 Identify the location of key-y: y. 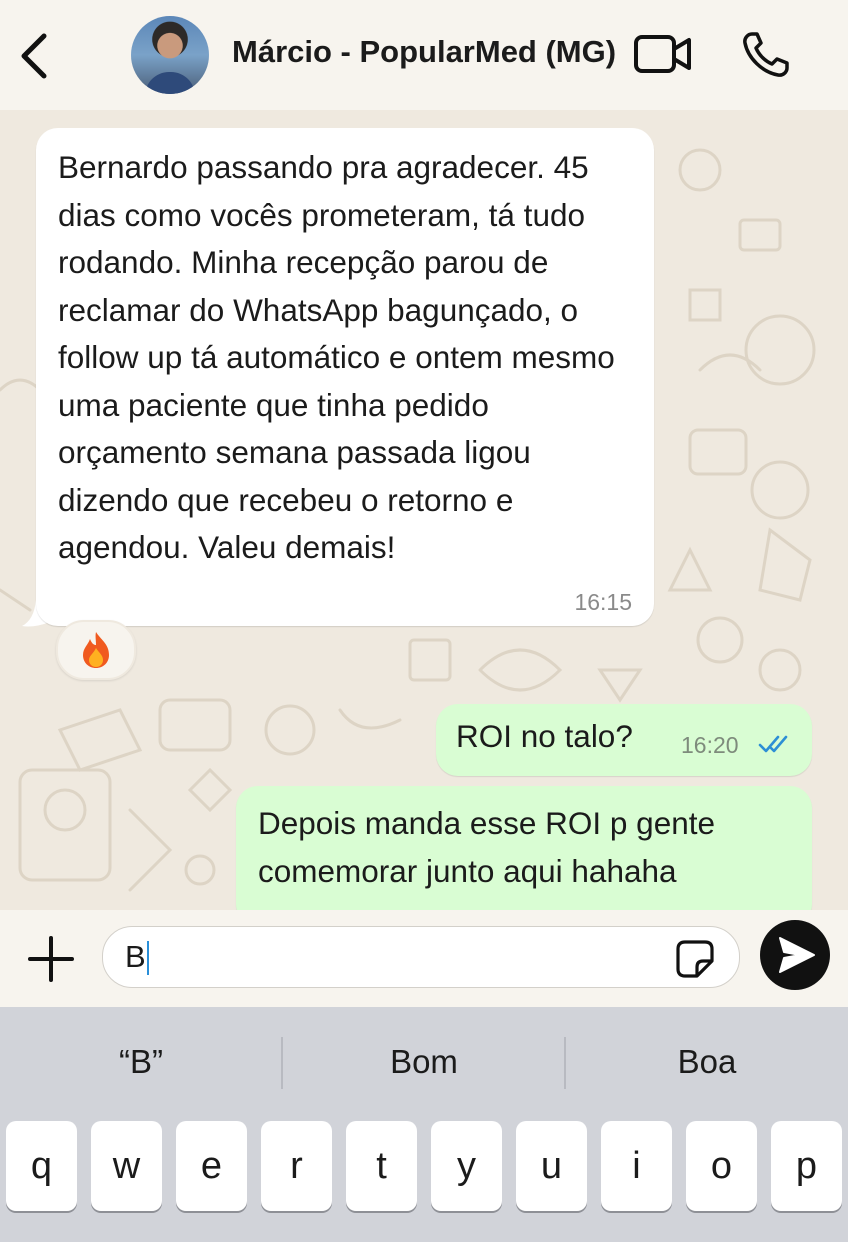
(466, 1166).